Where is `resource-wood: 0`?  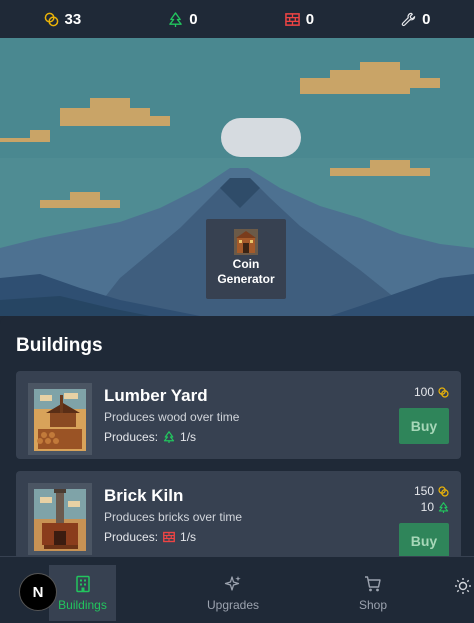
resource-wood: 0 is located at coordinates (183, 19).